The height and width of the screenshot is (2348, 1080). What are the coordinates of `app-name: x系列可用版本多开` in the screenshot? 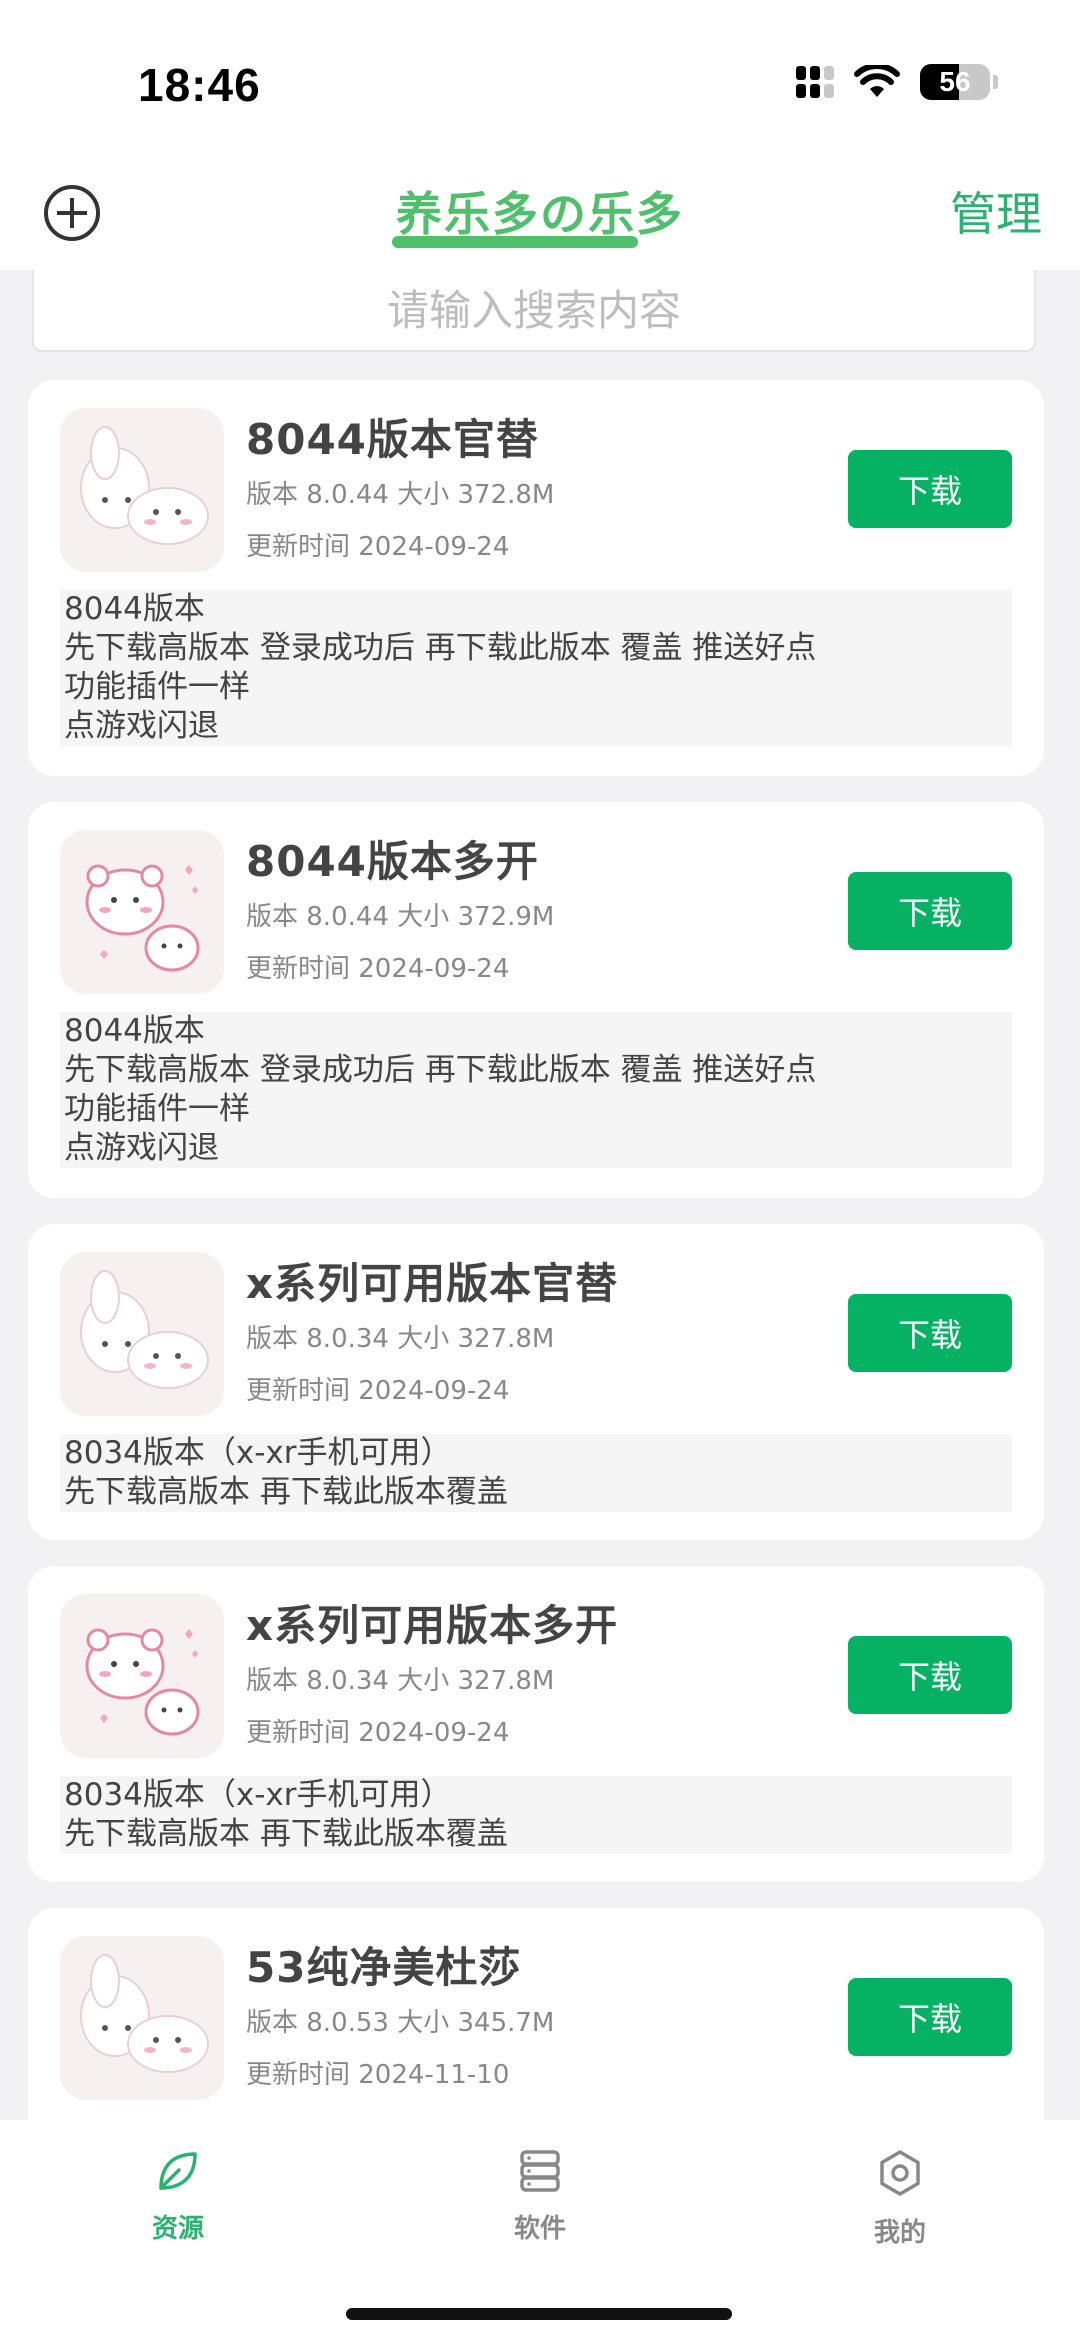 It's located at (432, 1625).